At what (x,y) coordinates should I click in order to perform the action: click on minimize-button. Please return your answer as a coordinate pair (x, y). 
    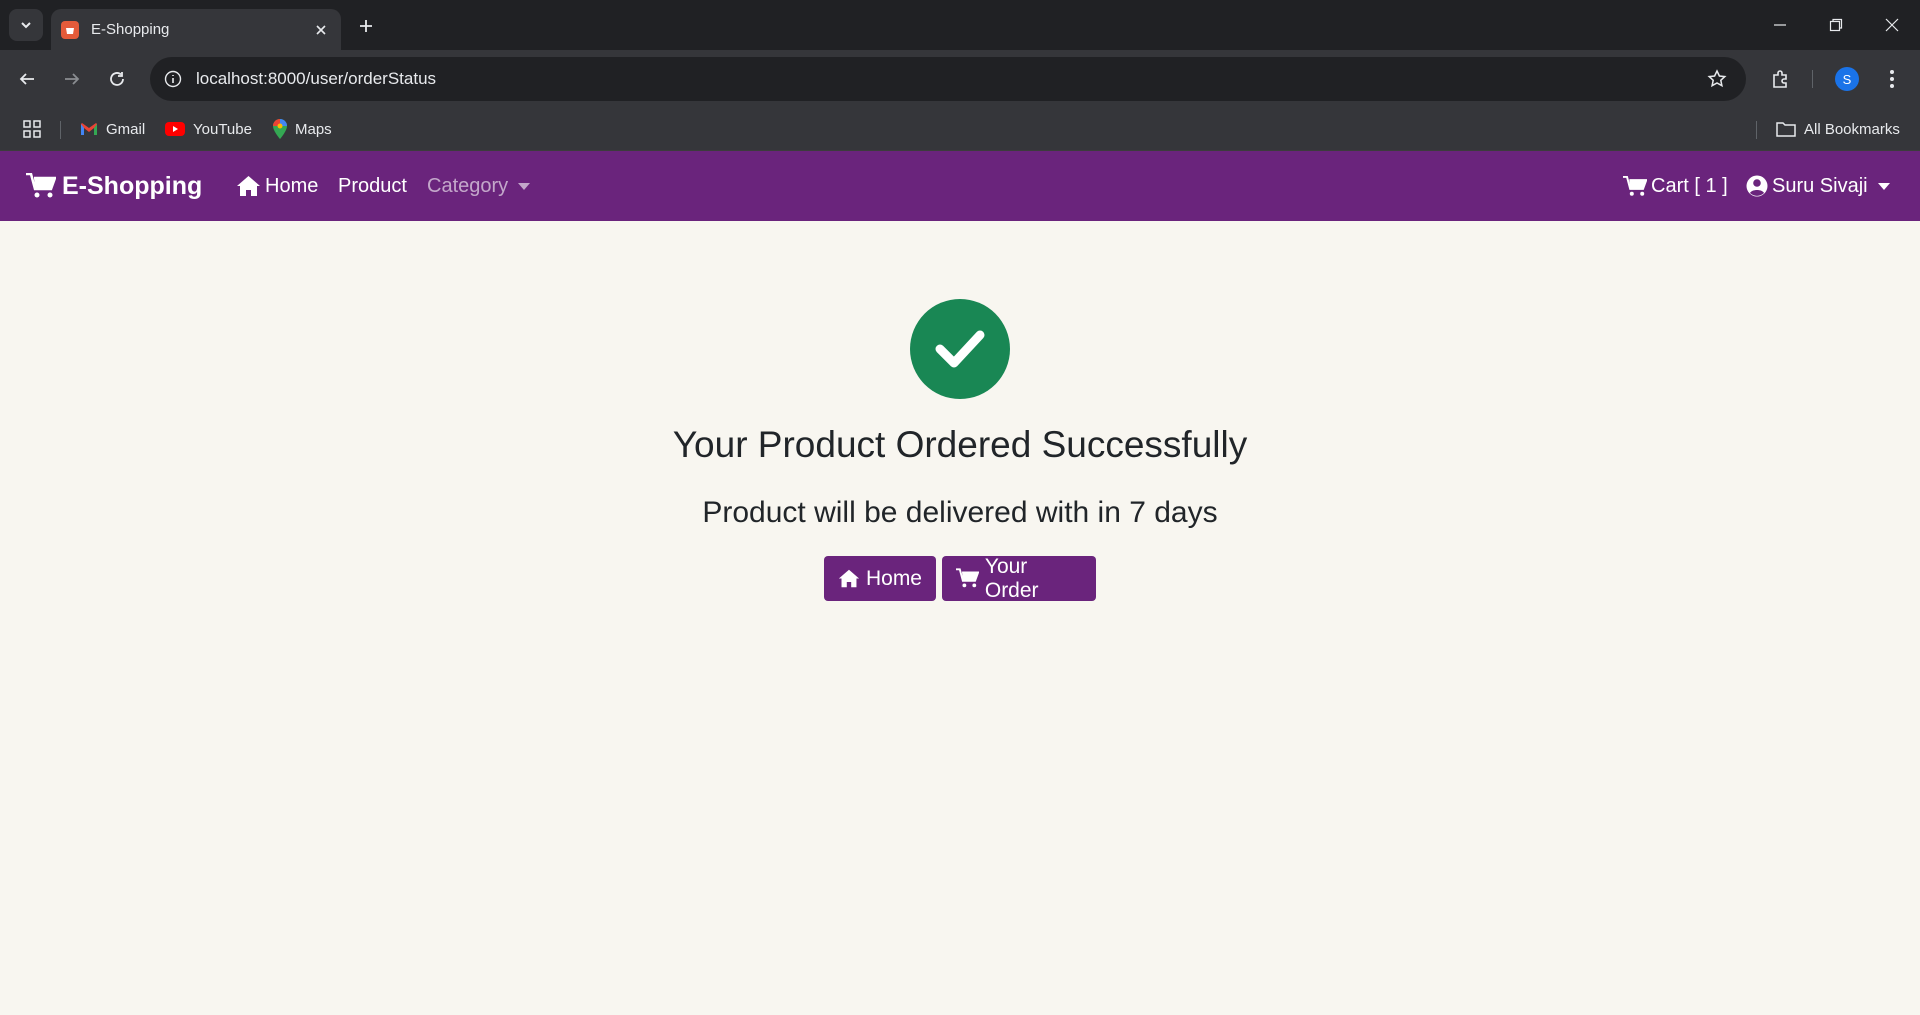
    Looking at the image, I should click on (1780, 25).